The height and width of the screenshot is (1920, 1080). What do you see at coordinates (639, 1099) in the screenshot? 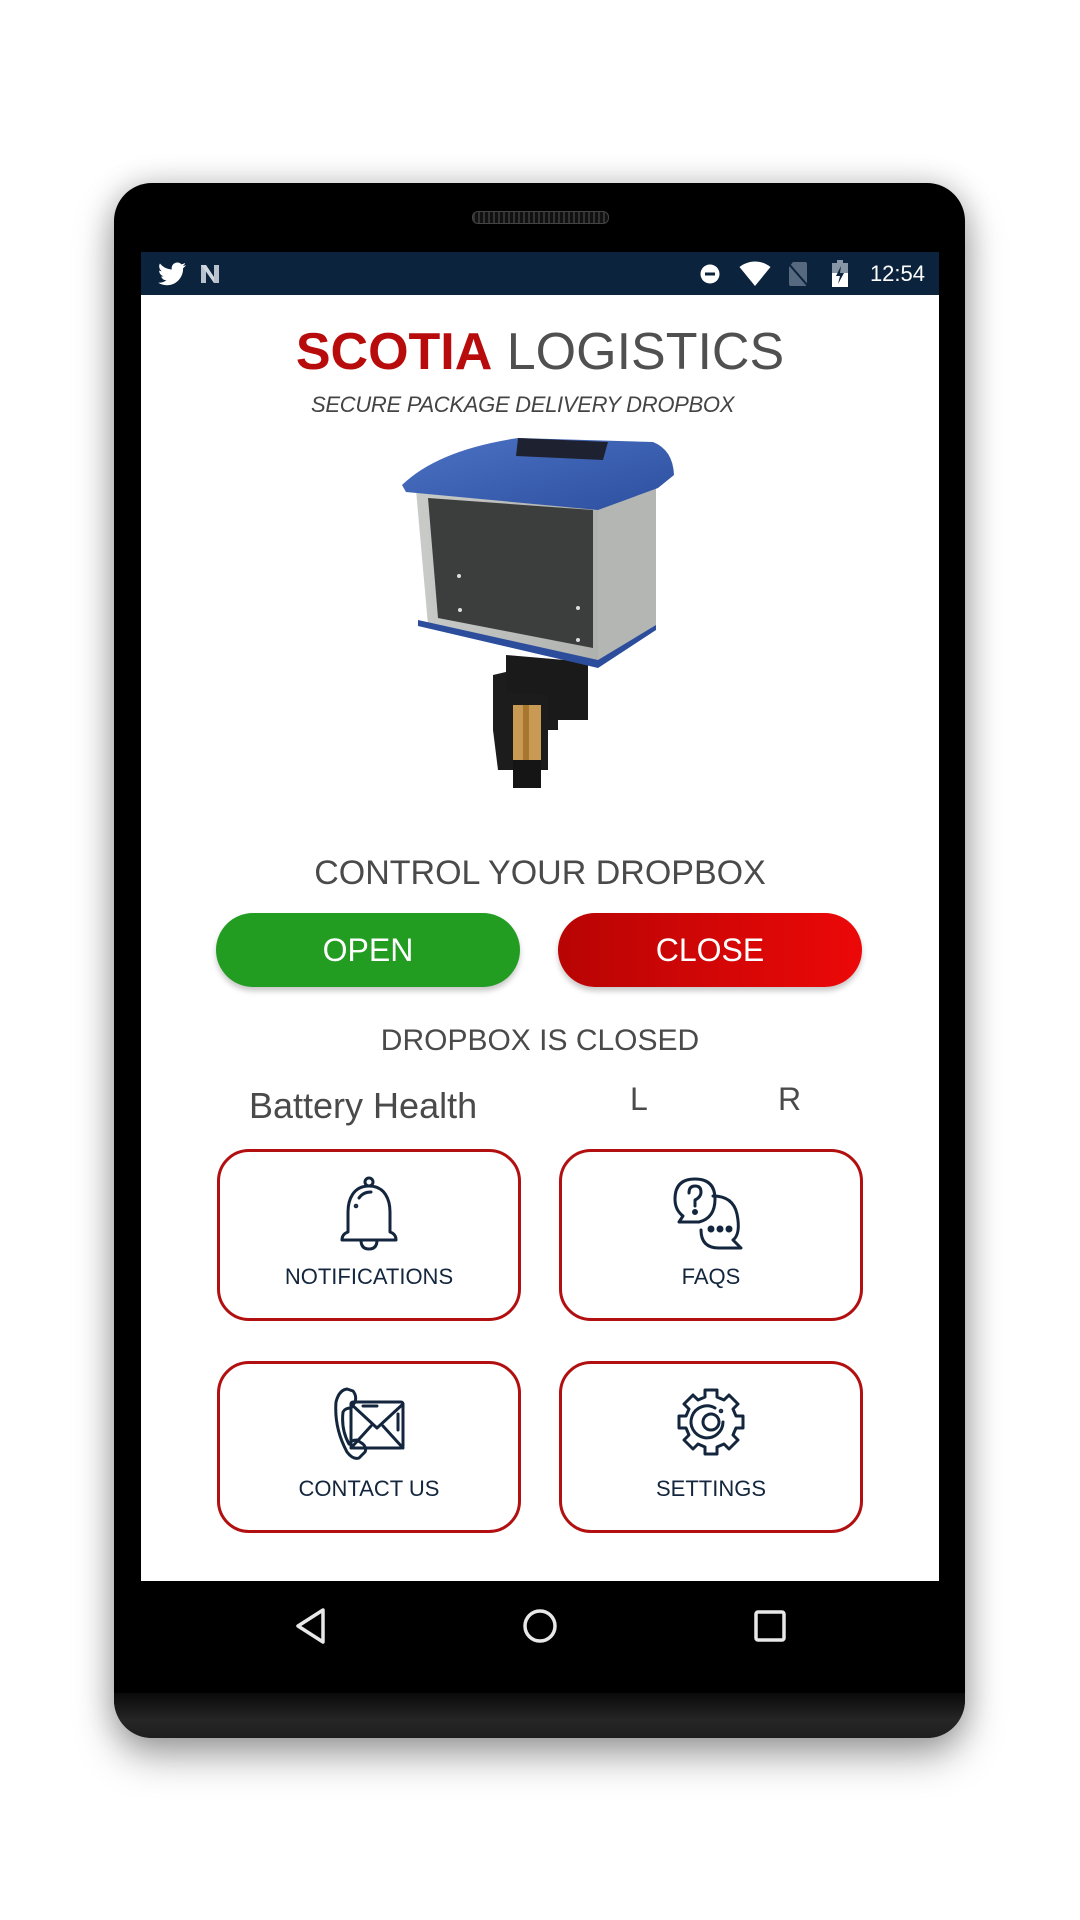
I see `battery-left-label: L` at bounding box center [639, 1099].